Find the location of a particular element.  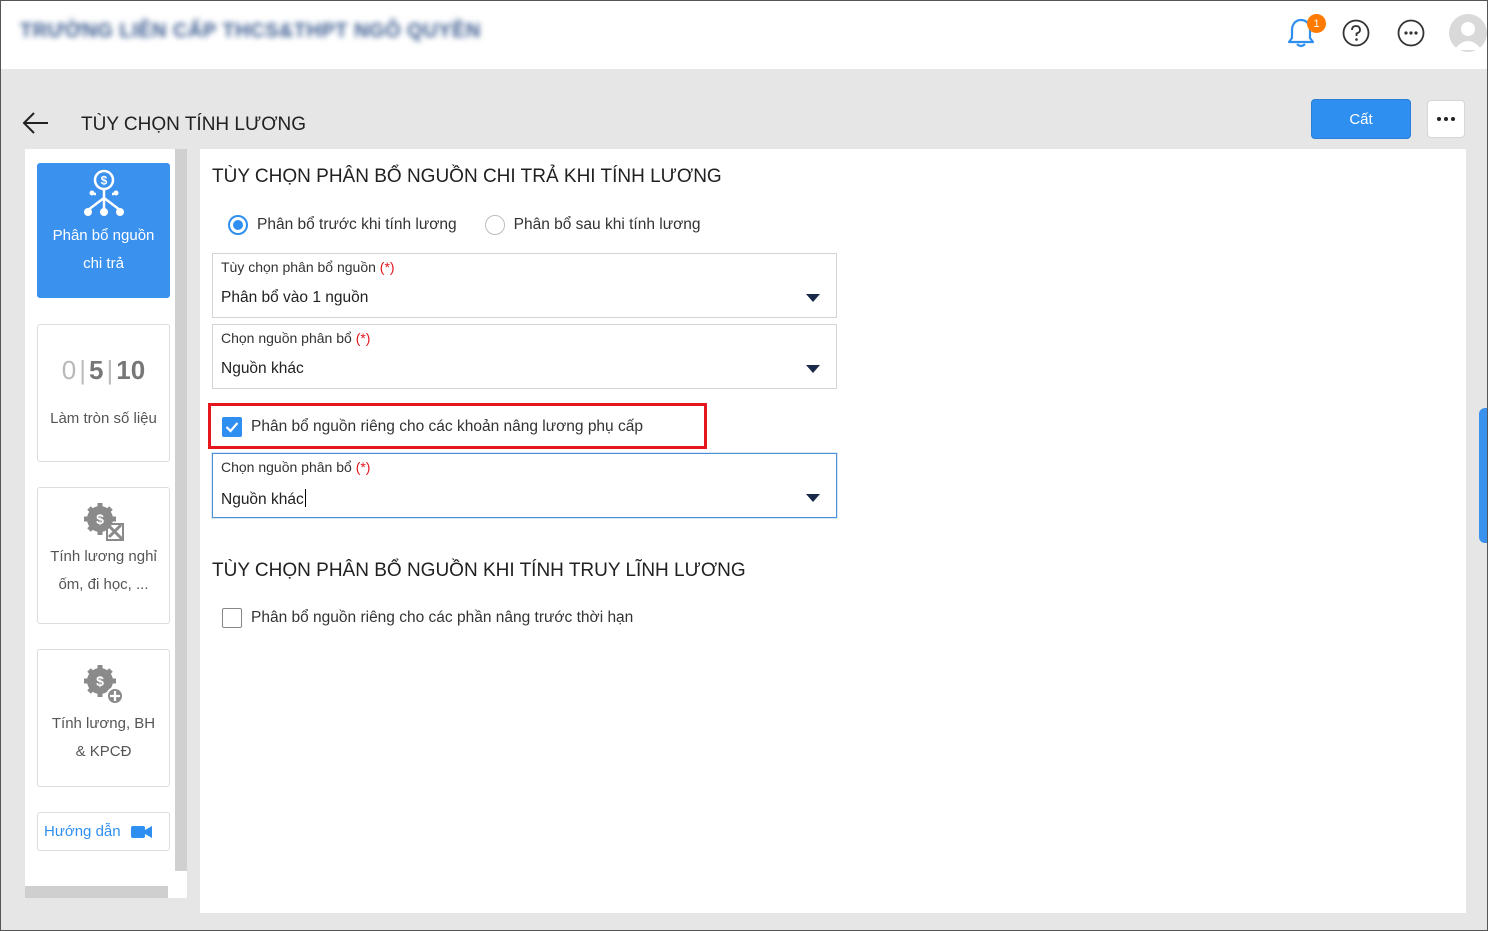

radio-label: Phân bổ sau khi tính lương is located at coordinates (607, 224).